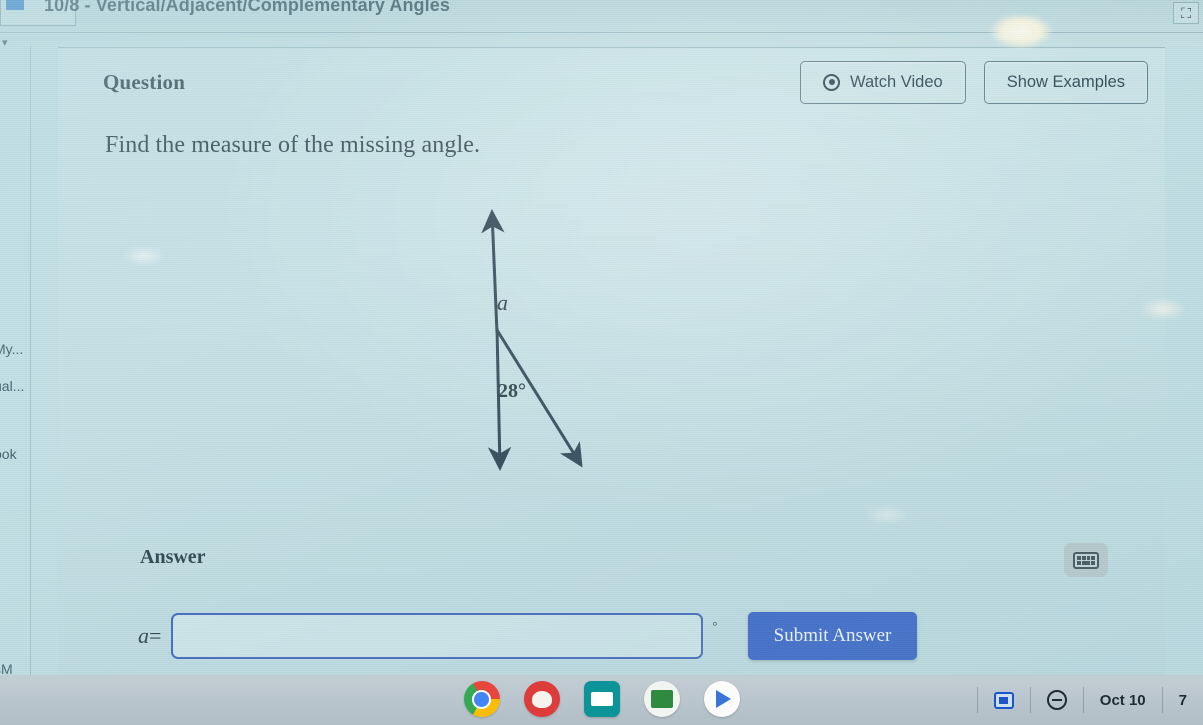  Describe the element at coordinates (1123, 700) in the screenshot. I see `shelf-date: Oct 10` at that location.